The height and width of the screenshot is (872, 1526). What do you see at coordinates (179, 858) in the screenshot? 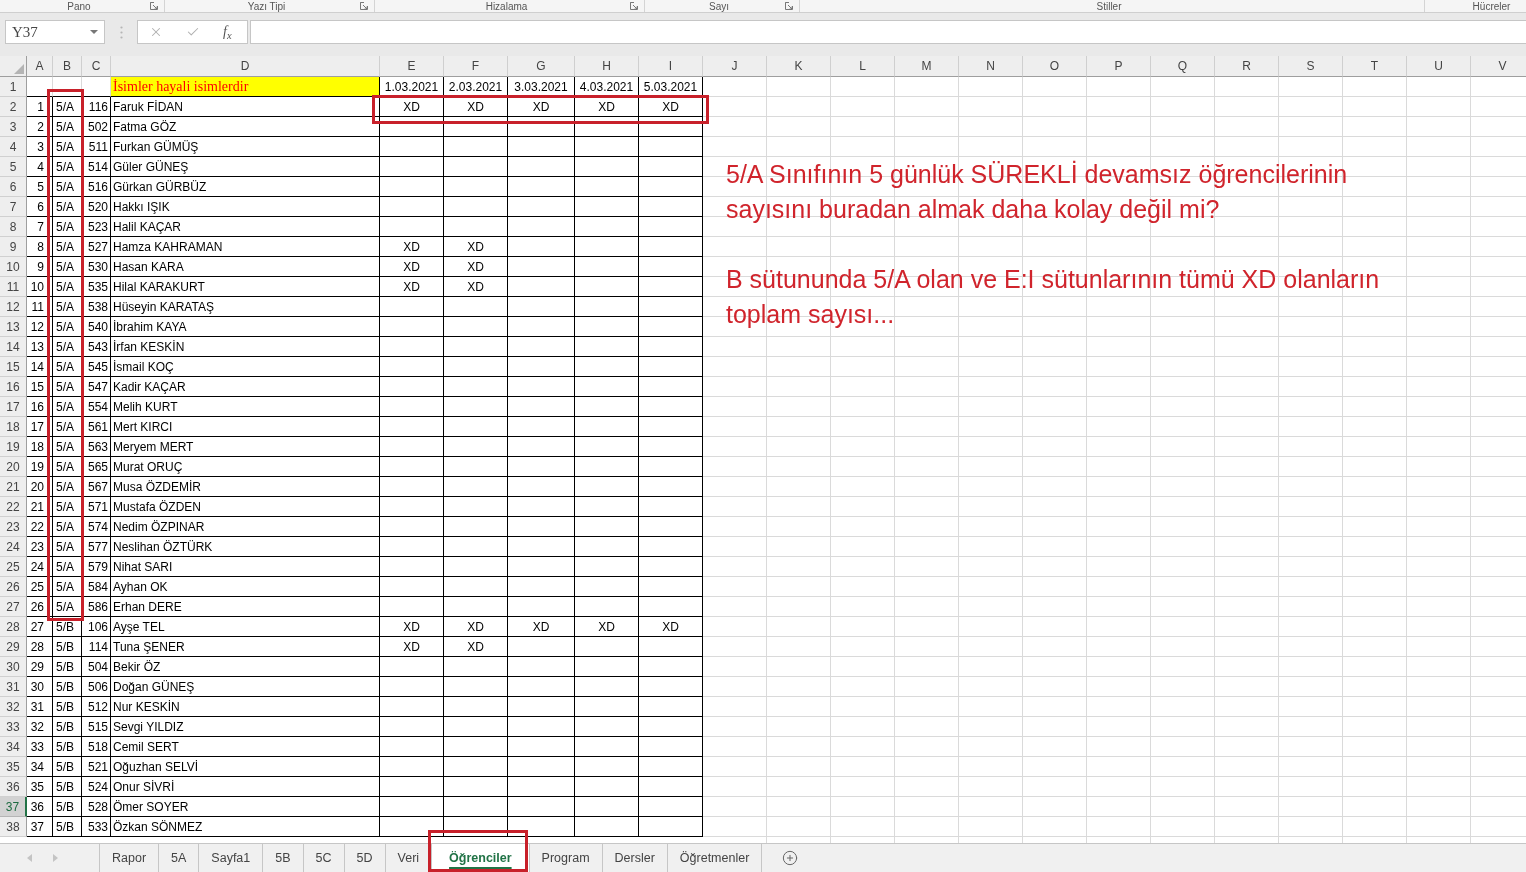
I see `sheet-tab: 5A` at bounding box center [179, 858].